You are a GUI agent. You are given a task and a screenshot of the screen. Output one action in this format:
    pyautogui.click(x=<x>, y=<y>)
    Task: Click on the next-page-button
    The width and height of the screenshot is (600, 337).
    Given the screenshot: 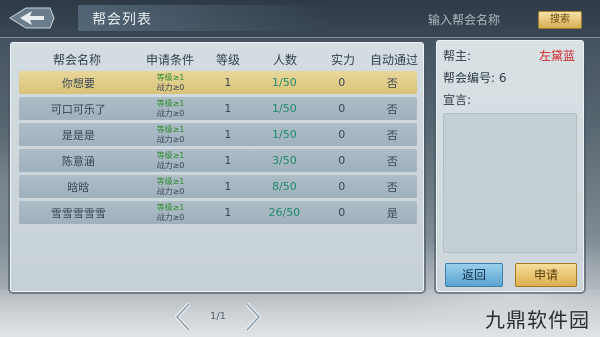 What is the action you would take?
    pyautogui.click(x=253, y=317)
    